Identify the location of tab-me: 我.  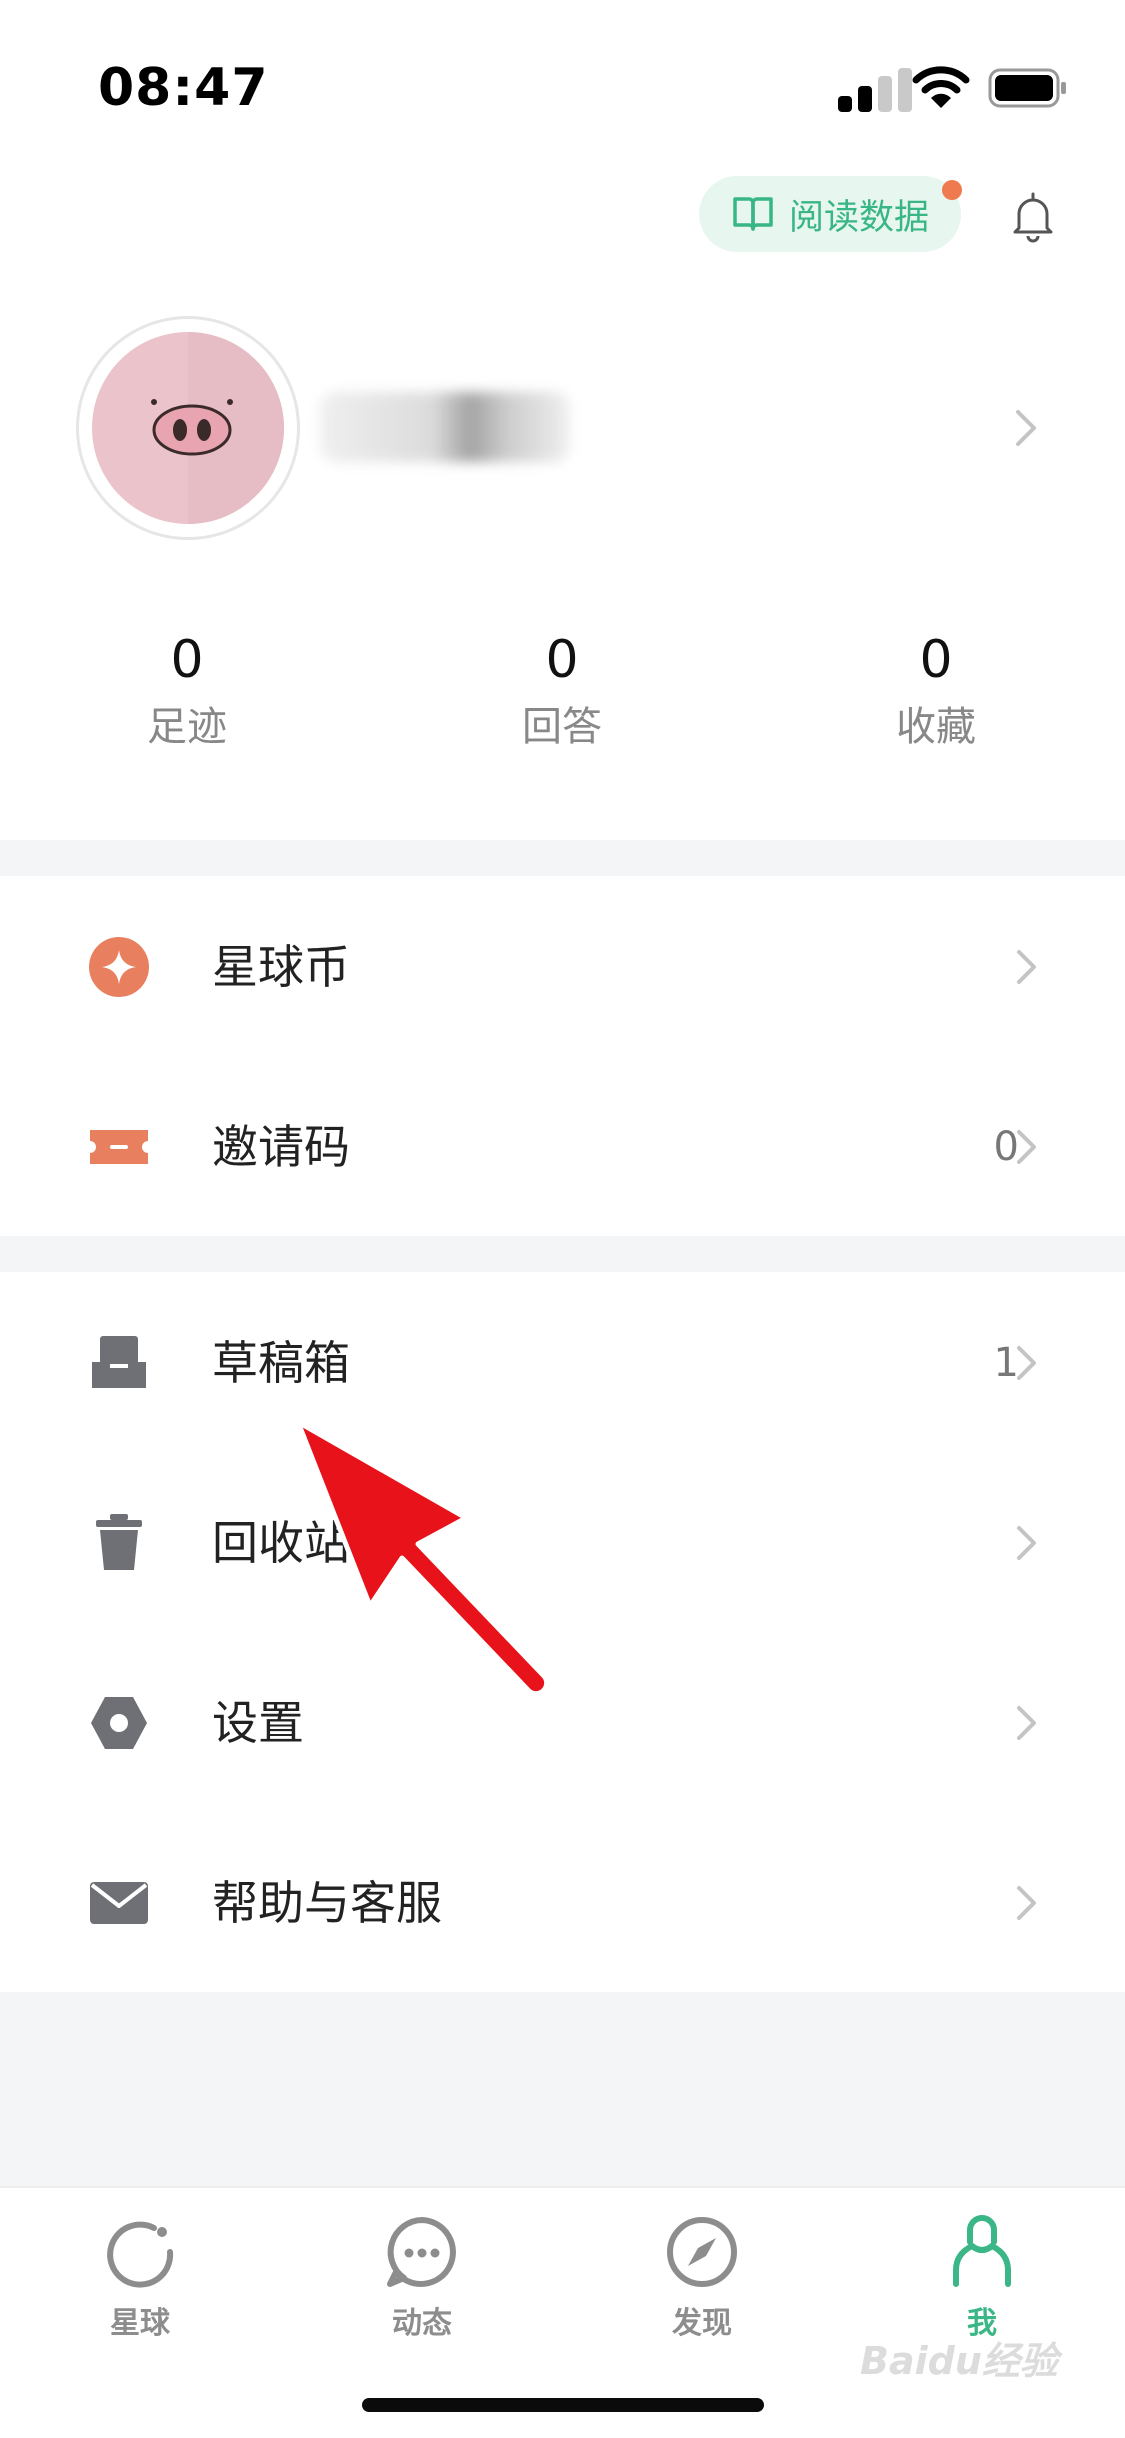
(982, 2277).